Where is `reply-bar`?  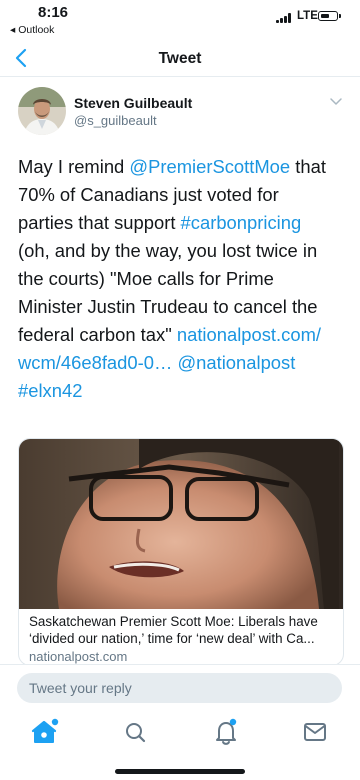
reply-bar is located at coordinates (180, 687).